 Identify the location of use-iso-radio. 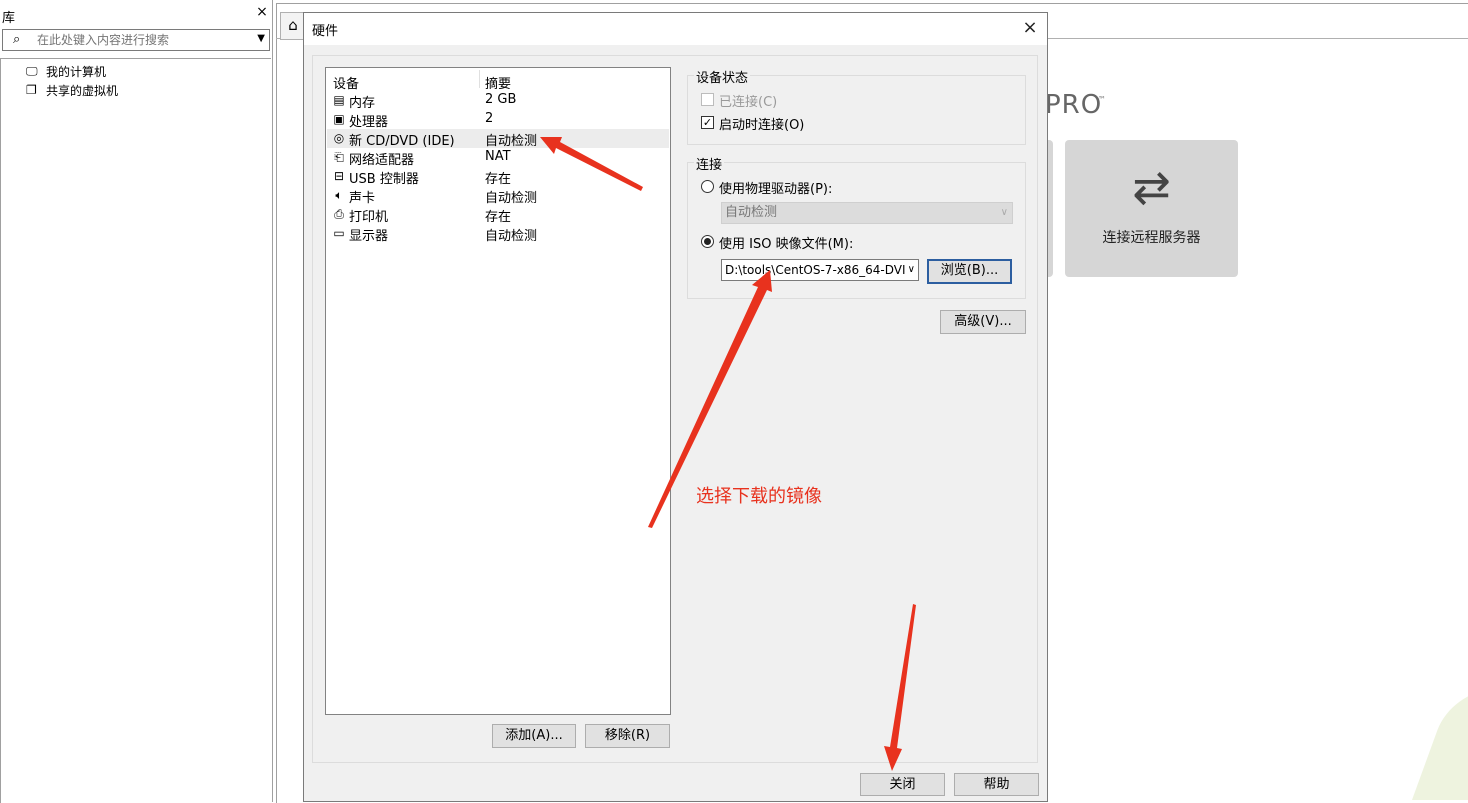
(707, 241).